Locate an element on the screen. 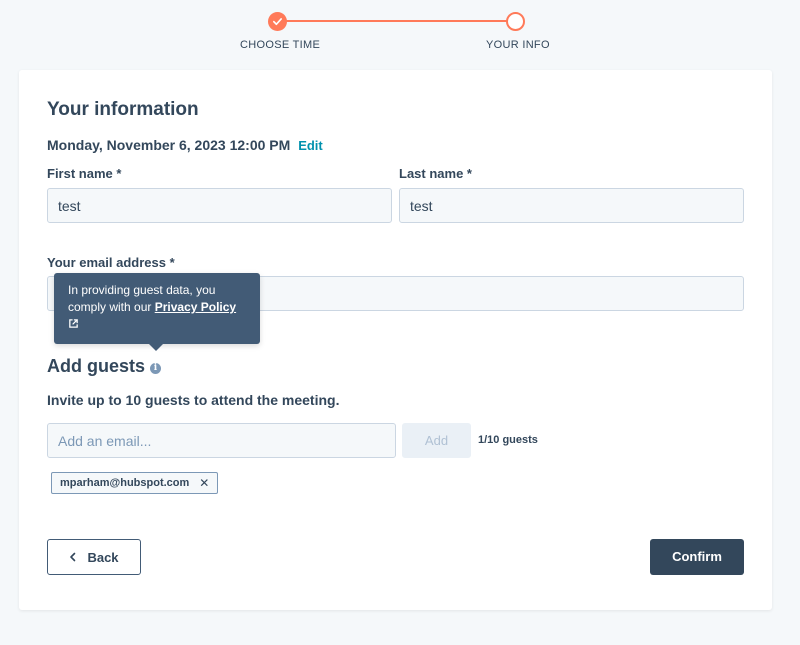 The image size is (800, 645). back-button: Back is located at coordinates (94, 557).